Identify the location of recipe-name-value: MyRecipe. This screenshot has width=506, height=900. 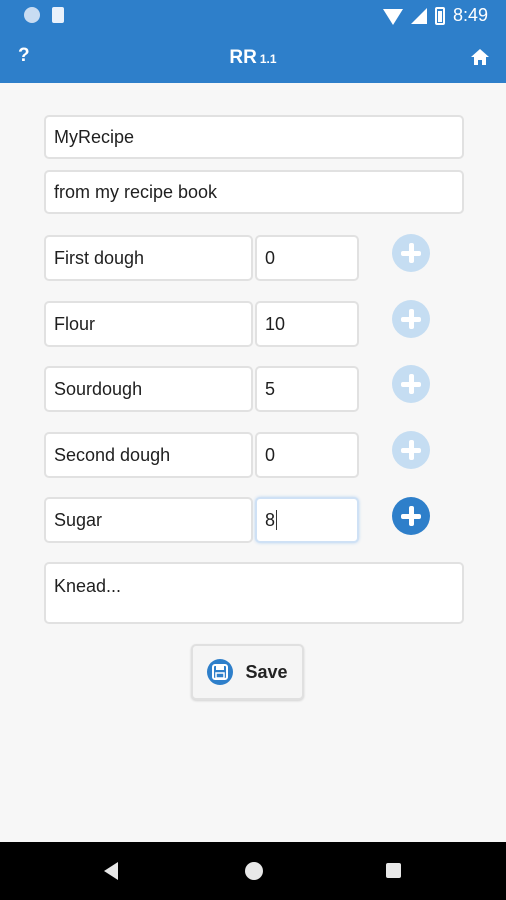
(94, 136).